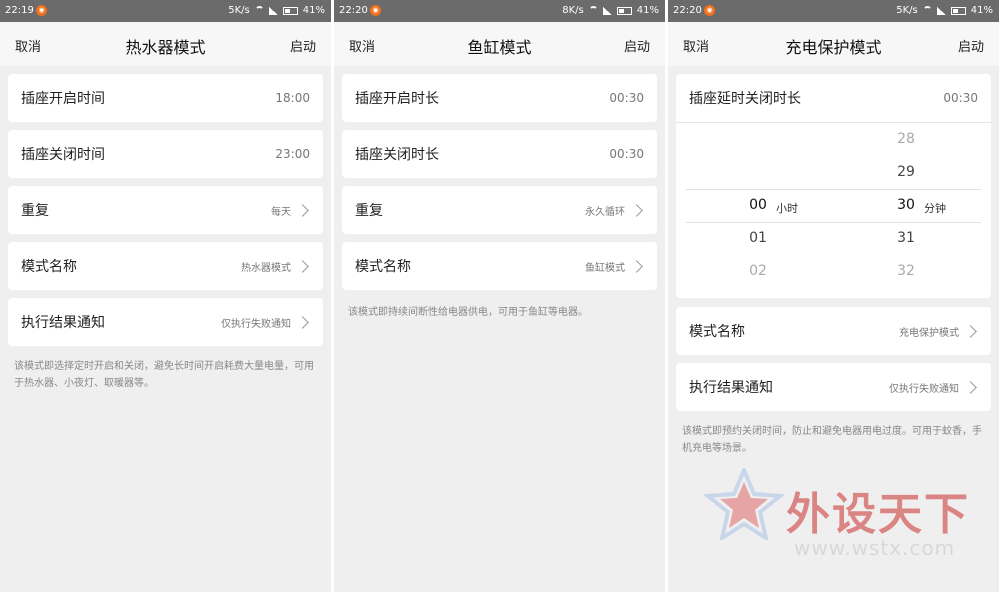  What do you see at coordinates (499, 266) in the screenshot?
I see `setting-row-mode-name: 模式名称 鱼缸模式` at bounding box center [499, 266].